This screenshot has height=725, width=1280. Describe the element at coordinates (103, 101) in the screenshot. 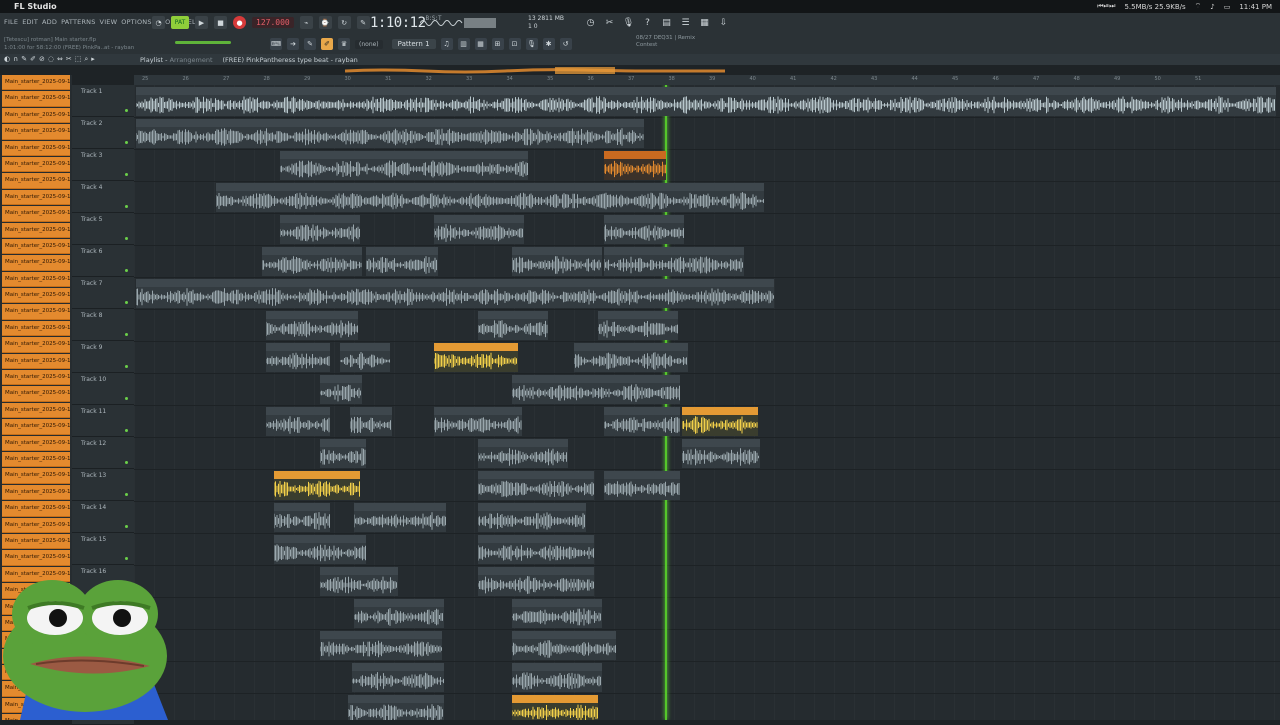

I see `track-header: Track 1` at that location.